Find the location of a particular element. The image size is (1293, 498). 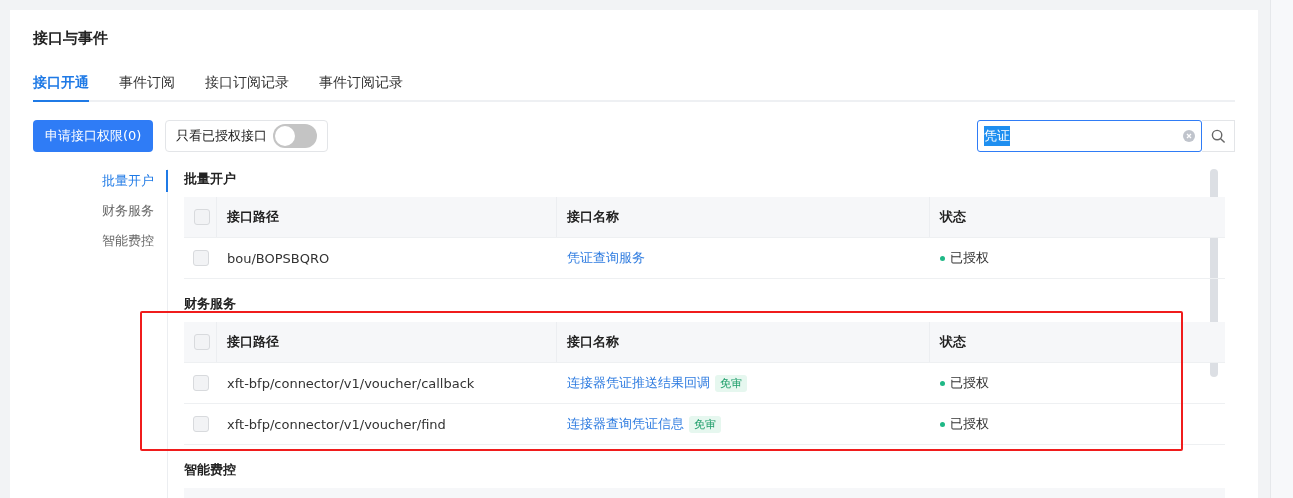

nav-item: 智能费控 is located at coordinates (135, 241).